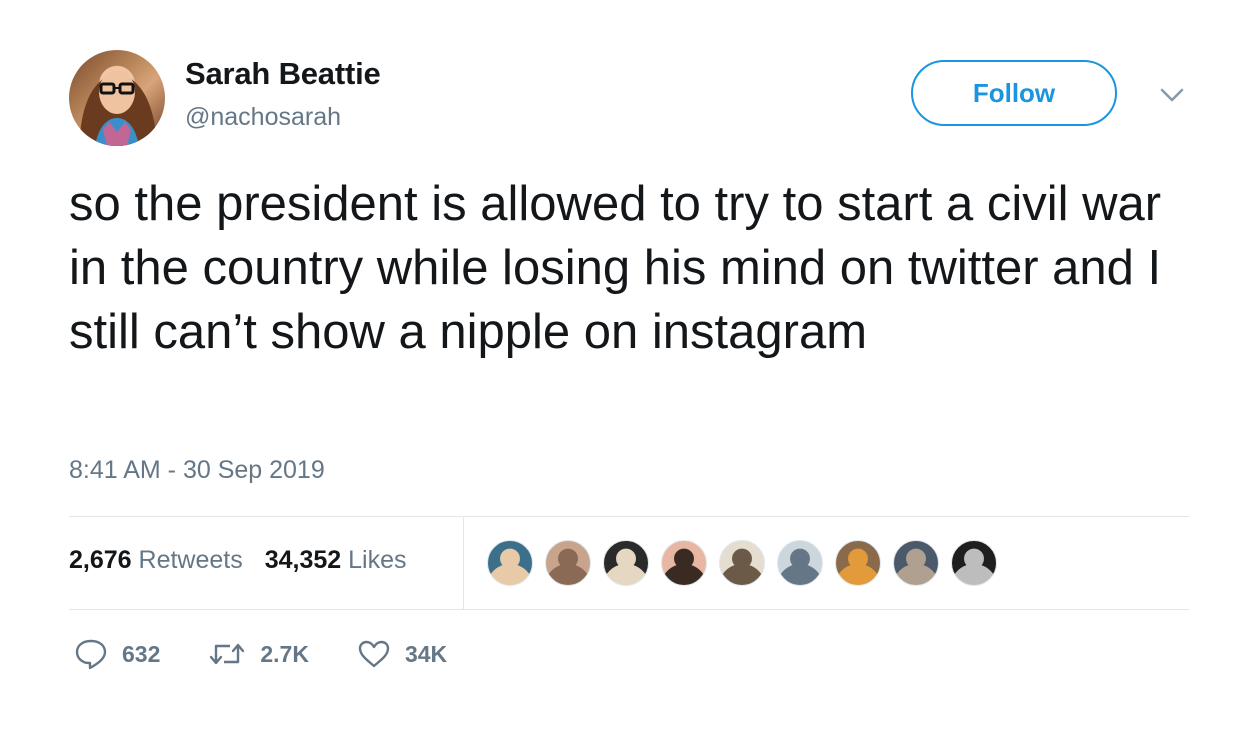 This screenshot has width=1252, height=748. Describe the element at coordinates (1014, 93) in the screenshot. I see `follow-button: Follow` at that location.